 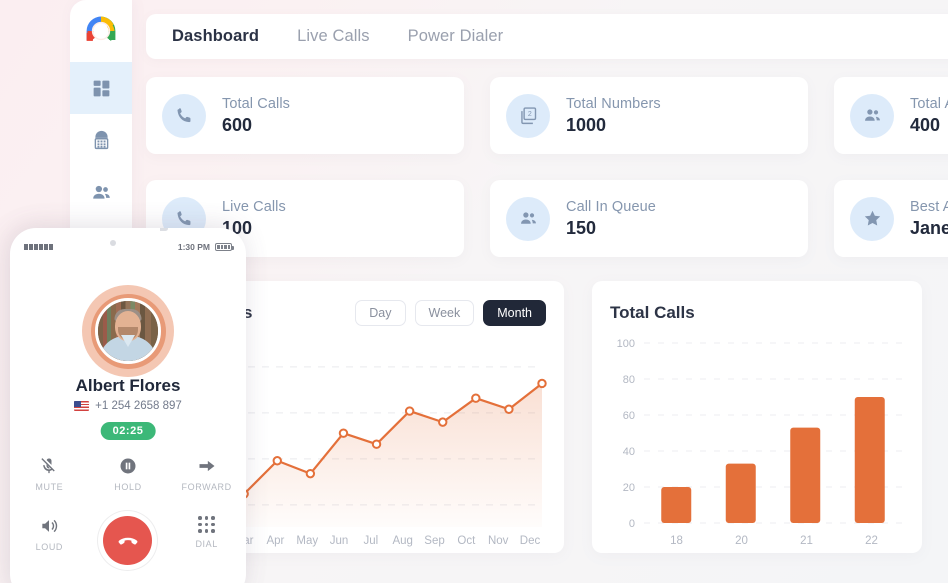 I want to click on stat-label: Best Agent, so click(x=929, y=206).